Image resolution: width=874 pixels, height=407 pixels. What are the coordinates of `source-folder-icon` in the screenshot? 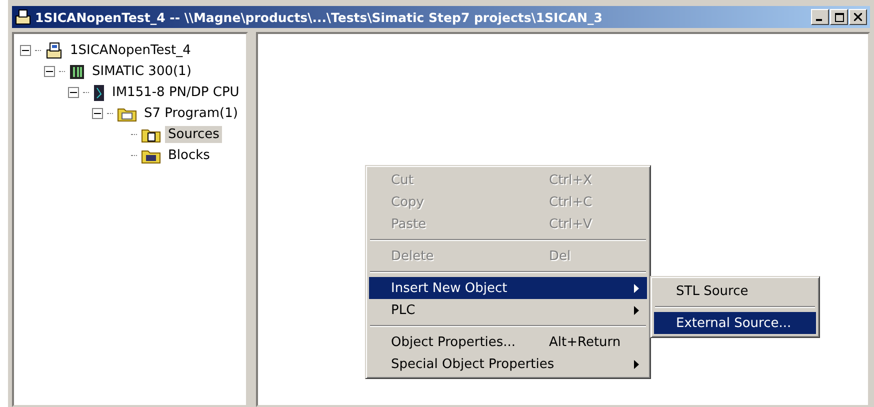 It's located at (151, 134).